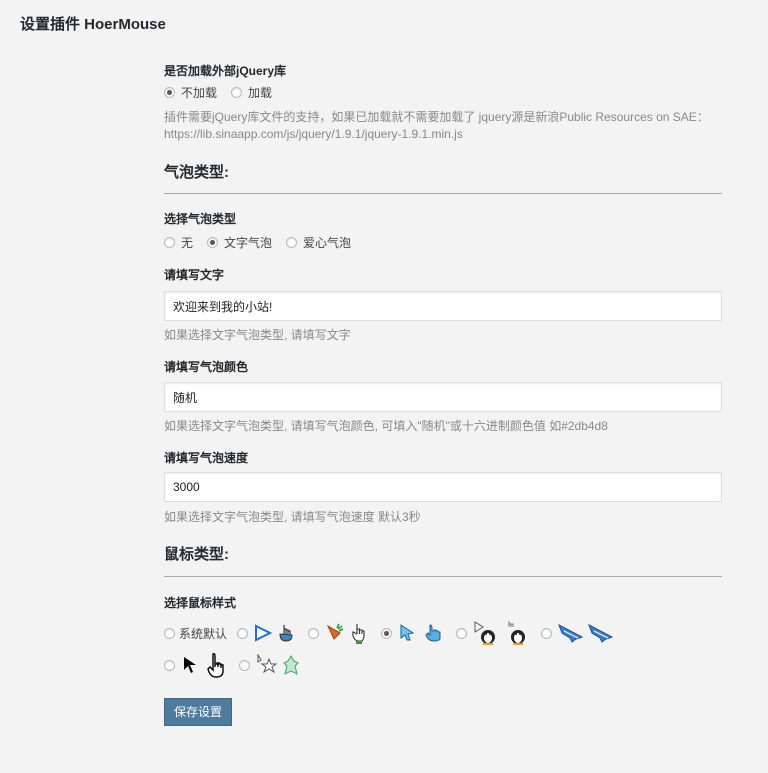  Describe the element at coordinates (443, 487) in the screenshot. I see `bubble-speed-input` at that location.